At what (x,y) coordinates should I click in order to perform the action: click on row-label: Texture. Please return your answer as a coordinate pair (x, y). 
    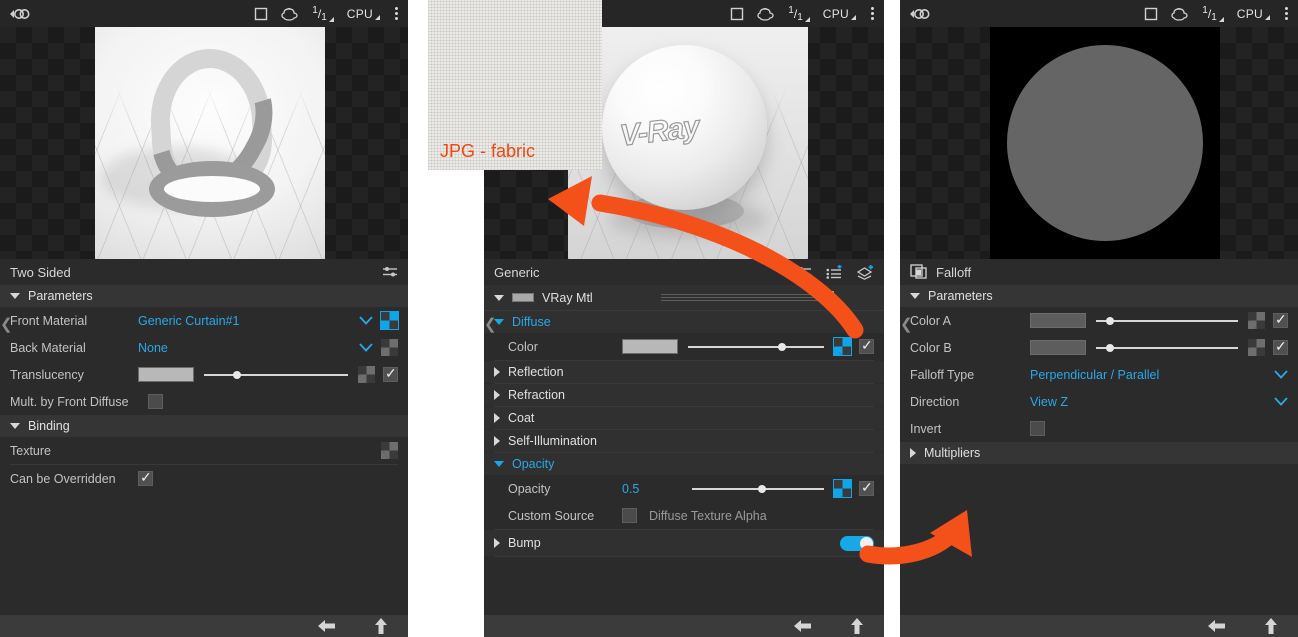
    Looking at the image, I should click on (30, 450).